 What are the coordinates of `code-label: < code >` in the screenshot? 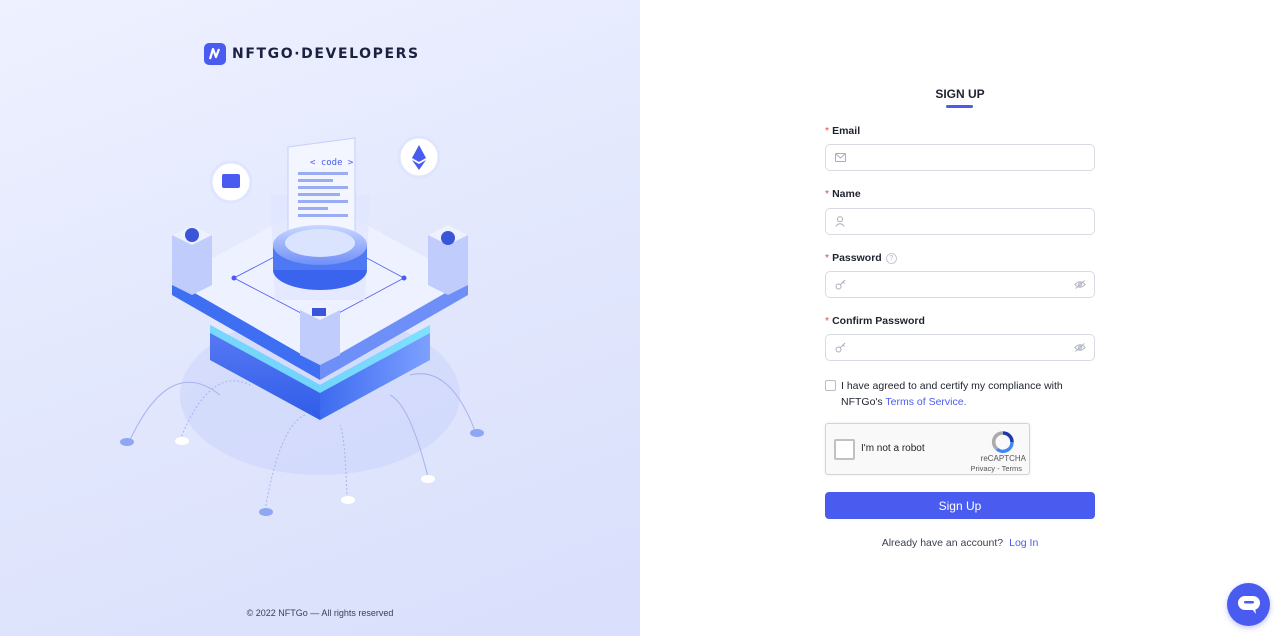 It's located at (332, 163).